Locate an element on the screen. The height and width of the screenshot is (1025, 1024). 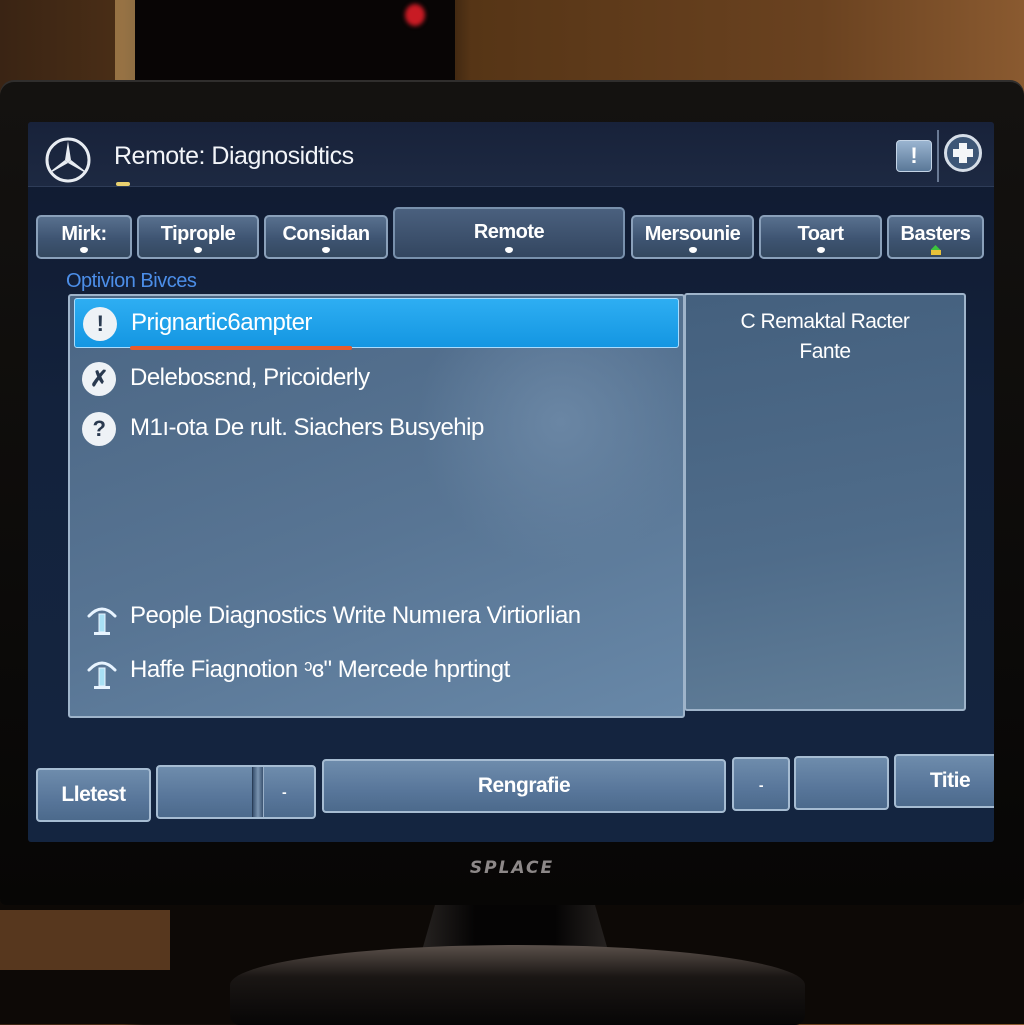
minus-icon: - is located at coordinates (761, 785).